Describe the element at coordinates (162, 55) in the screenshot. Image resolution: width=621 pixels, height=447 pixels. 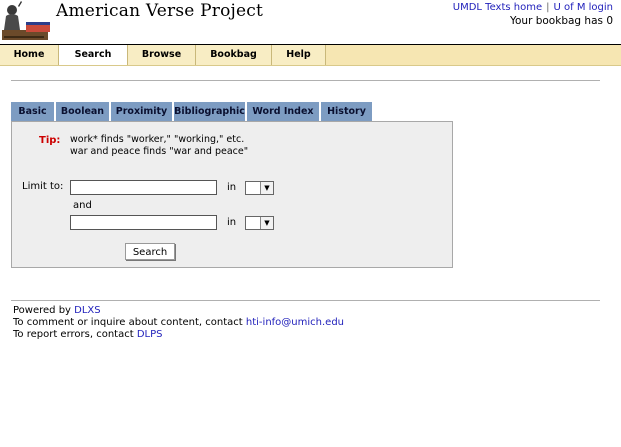
I see `nav-browse: Browse` at that location.